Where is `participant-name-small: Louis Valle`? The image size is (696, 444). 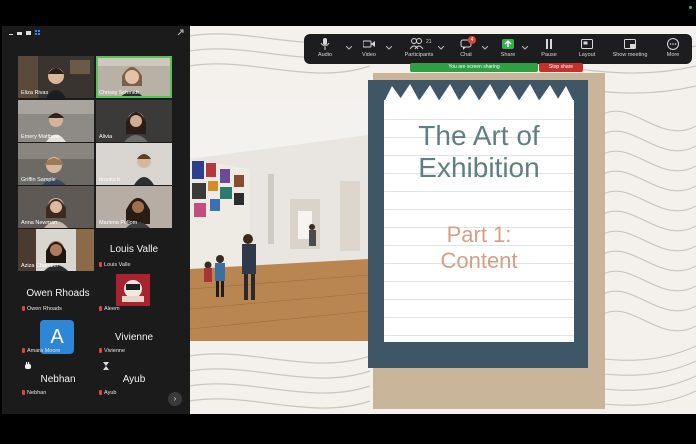
participant-name-small: Louis Valle is located at coordinates (115, 265).